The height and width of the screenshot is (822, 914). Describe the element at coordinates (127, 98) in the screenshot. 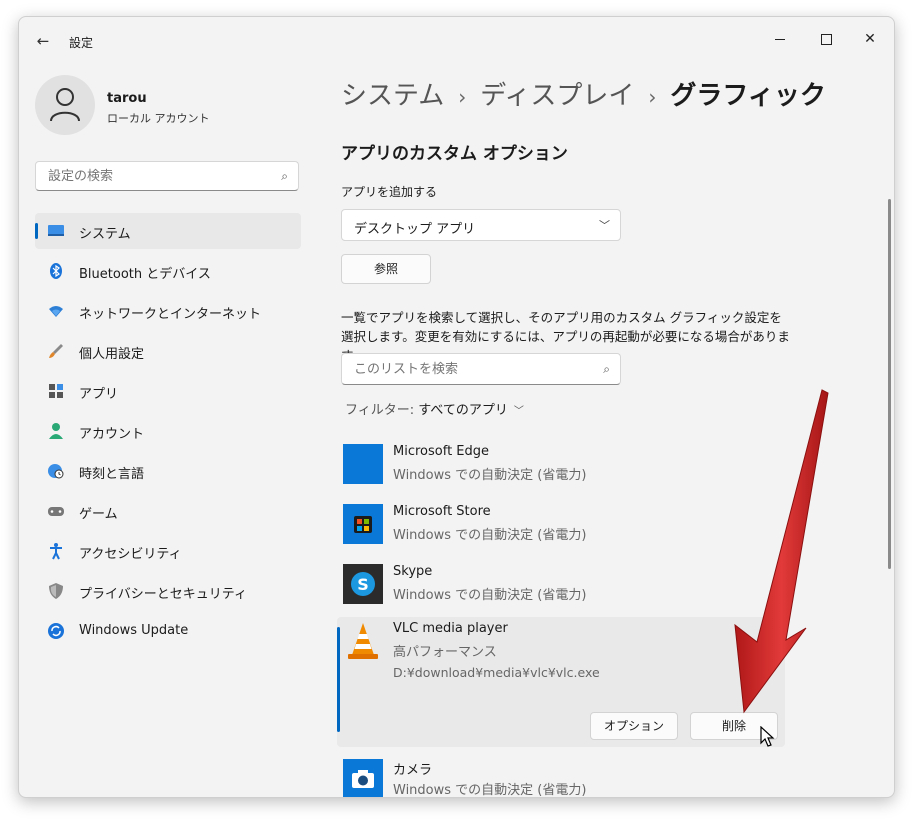

I see `user-name: tarou` at that location.